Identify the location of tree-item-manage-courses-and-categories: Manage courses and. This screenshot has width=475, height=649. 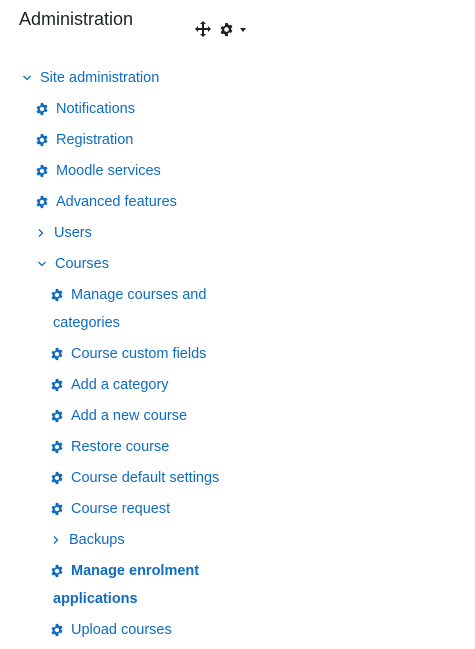
(128, 295).